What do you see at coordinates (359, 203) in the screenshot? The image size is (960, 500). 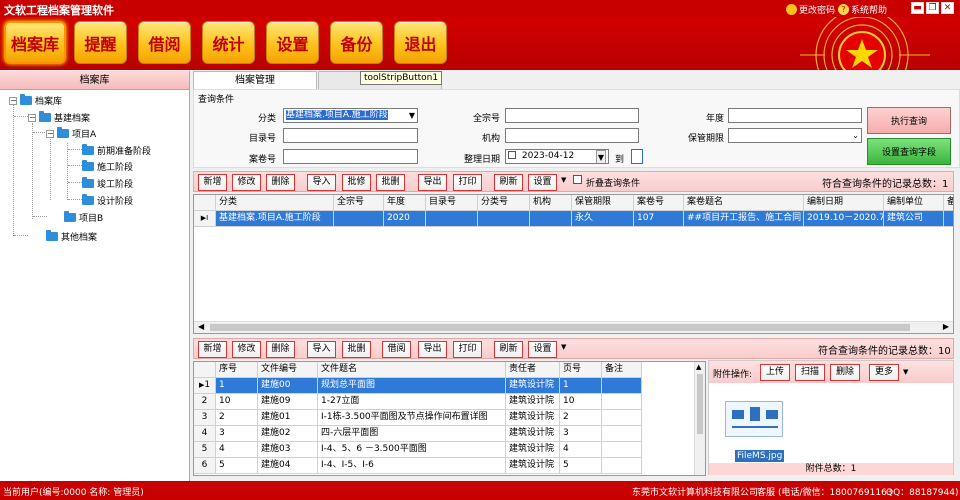 I see `column-header: 全宗号` at bounding box center [359, 203].